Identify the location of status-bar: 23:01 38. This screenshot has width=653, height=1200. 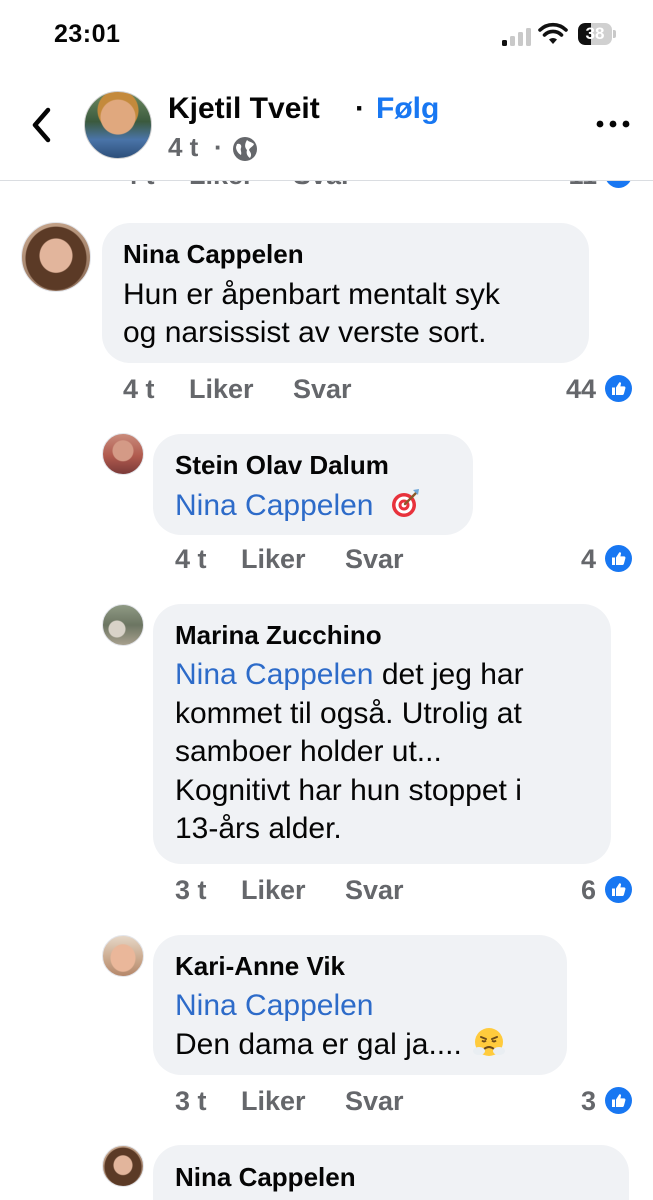
(326, 35).